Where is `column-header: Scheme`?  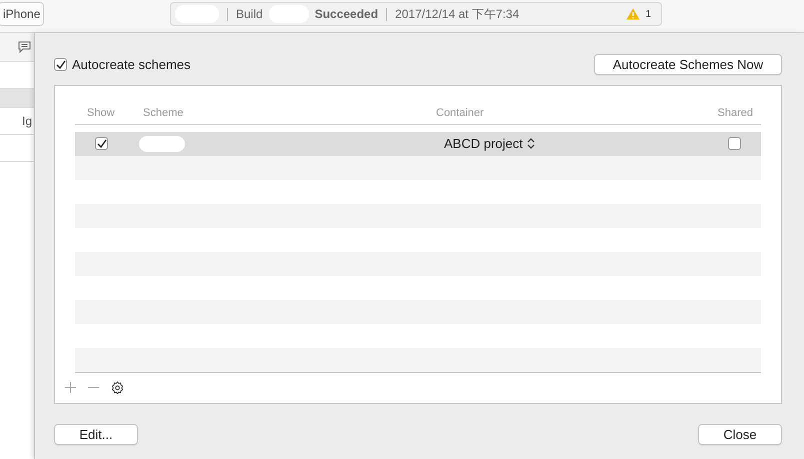
column-header: Scheme is located at coordinates (163, 113).